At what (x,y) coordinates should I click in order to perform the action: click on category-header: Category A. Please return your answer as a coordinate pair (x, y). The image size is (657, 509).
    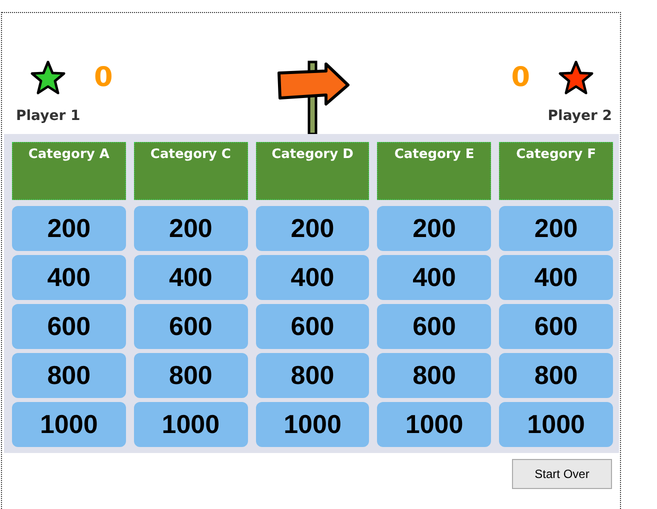
    Looking at the image, I should click on (69, 171).